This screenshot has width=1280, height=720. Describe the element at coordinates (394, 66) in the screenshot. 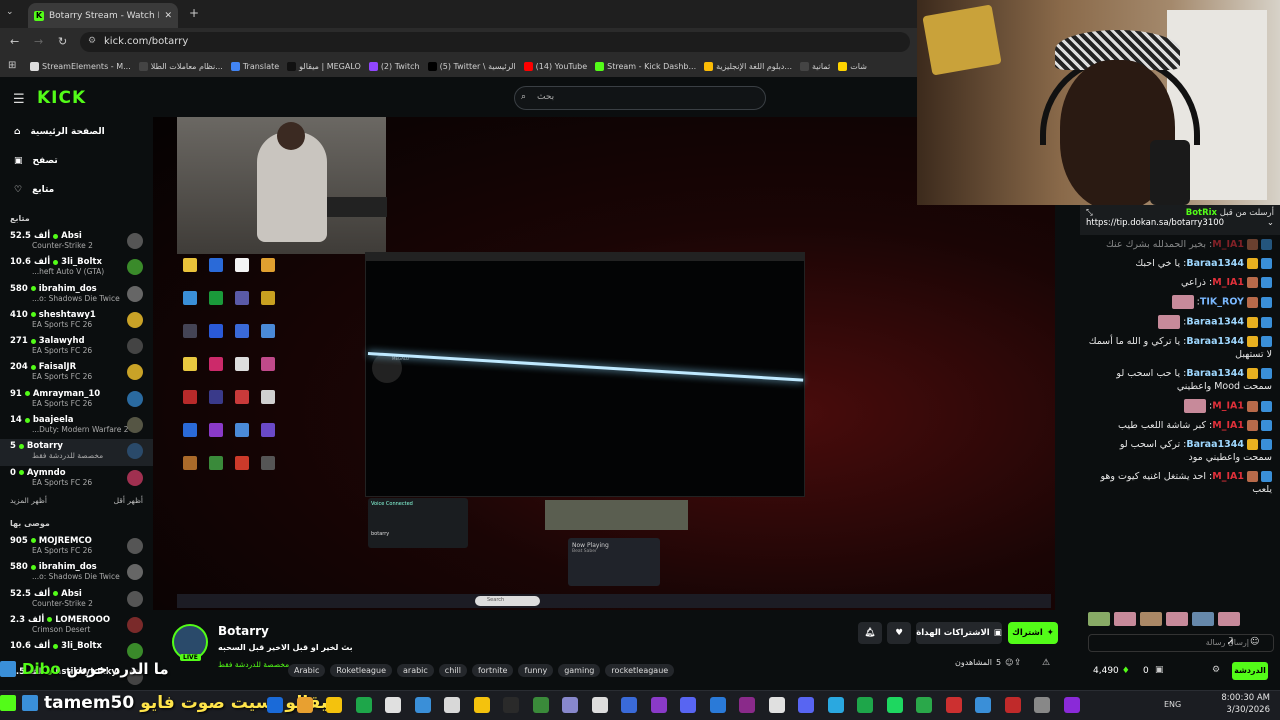

I see `bookmark-item: (2) Twitch` at that location.